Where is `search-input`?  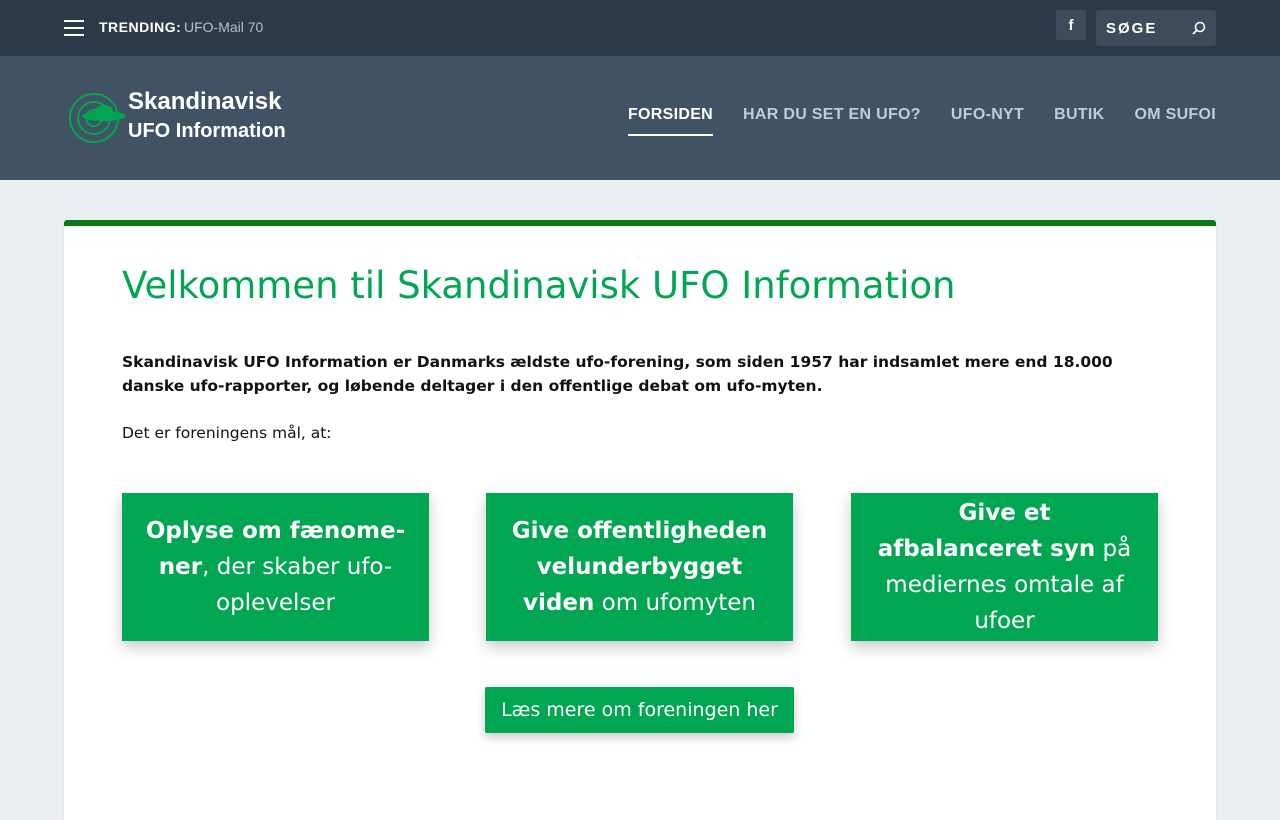
search-input is located at coordinates (1140, 28).